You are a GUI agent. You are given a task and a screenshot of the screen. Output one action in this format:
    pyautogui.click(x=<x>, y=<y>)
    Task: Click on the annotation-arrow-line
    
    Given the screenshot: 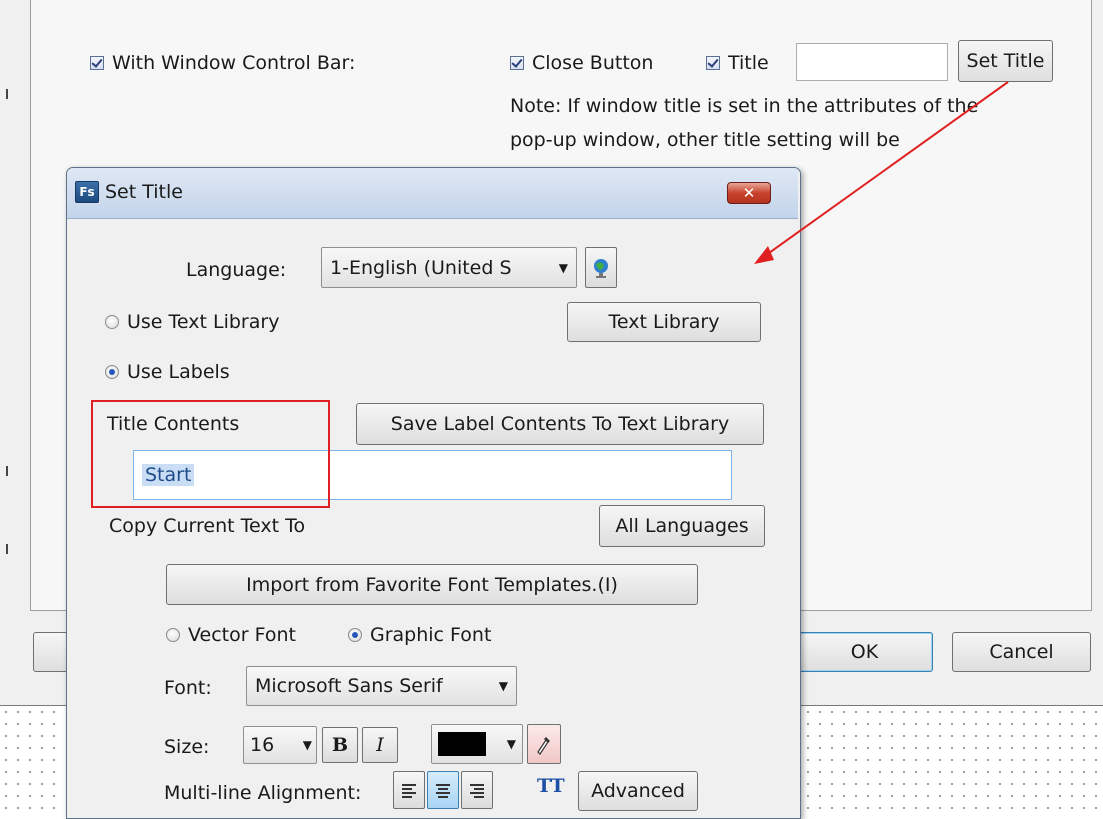 What is the action you would take?
    pyautogui.click(x=885, y=170)
    